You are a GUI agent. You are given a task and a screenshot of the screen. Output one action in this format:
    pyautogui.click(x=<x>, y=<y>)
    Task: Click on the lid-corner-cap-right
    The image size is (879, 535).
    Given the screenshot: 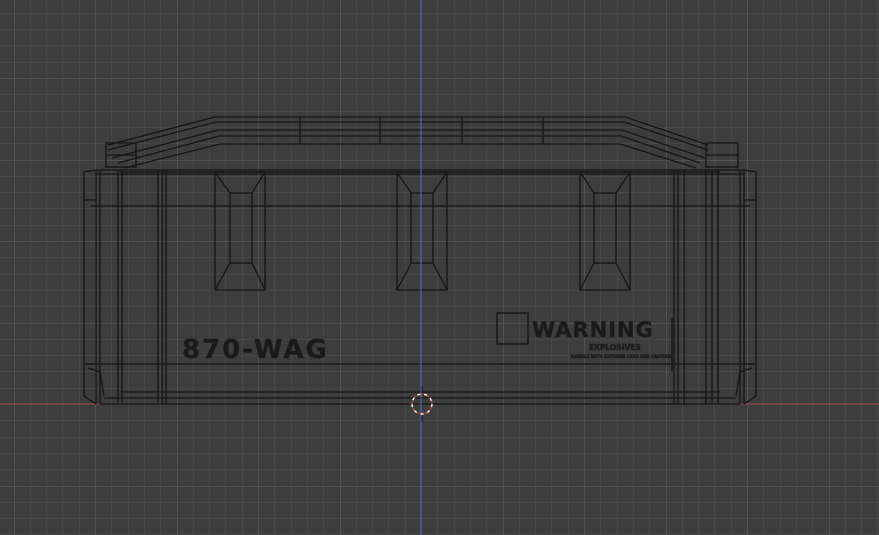 What is the action you would take?
    pyautogui.click(x=722, y=155)
    